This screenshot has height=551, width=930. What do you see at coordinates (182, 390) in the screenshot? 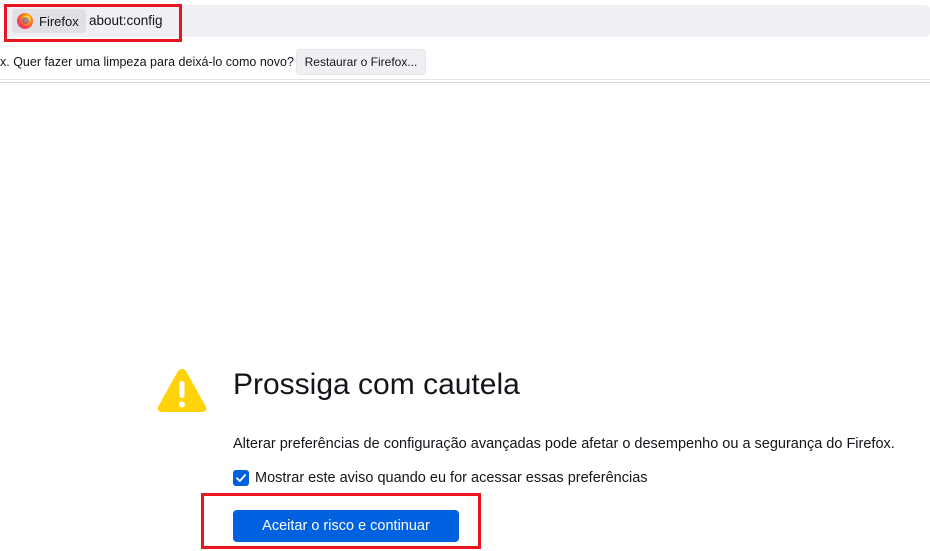
I see `warning-triangle-icon` at bounding box center [182, 390].